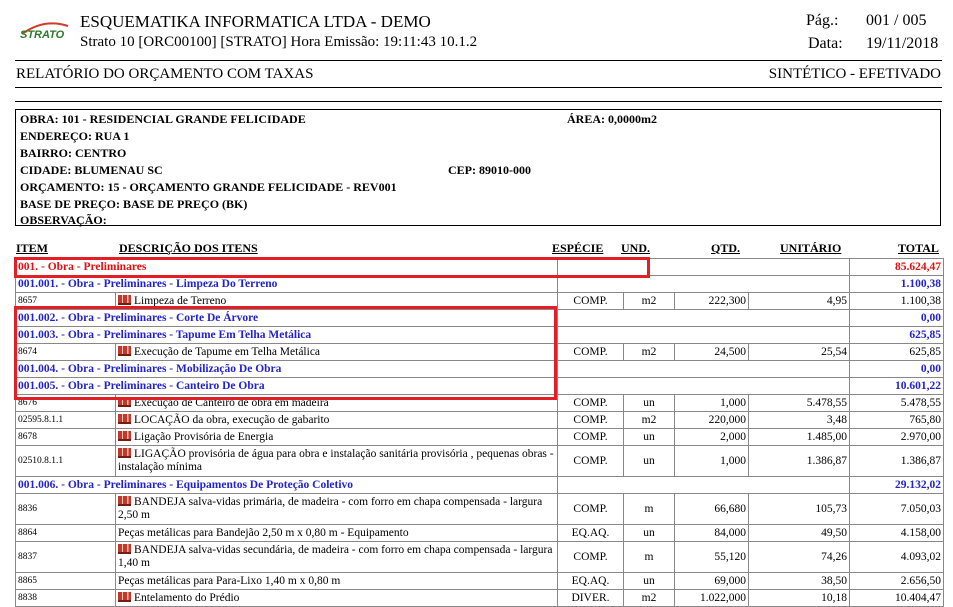  What do you see at coordinates (799, 437) in the screenshot?
I see `item-unitario: 1.485,00` at bounding box center [799, 437].